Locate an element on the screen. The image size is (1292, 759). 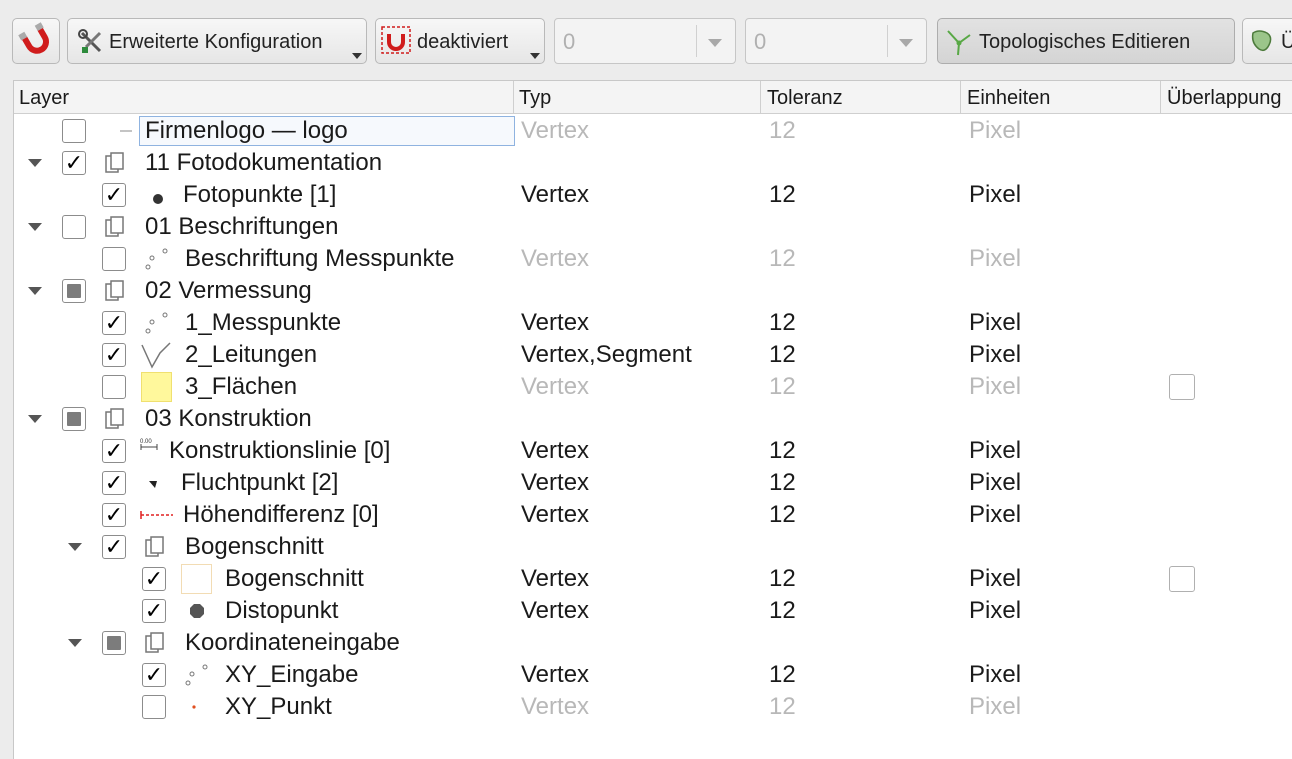
table-row: ✓ Bogenschnitt Vertex 12 Pixel is located at coordinates (653, 579).